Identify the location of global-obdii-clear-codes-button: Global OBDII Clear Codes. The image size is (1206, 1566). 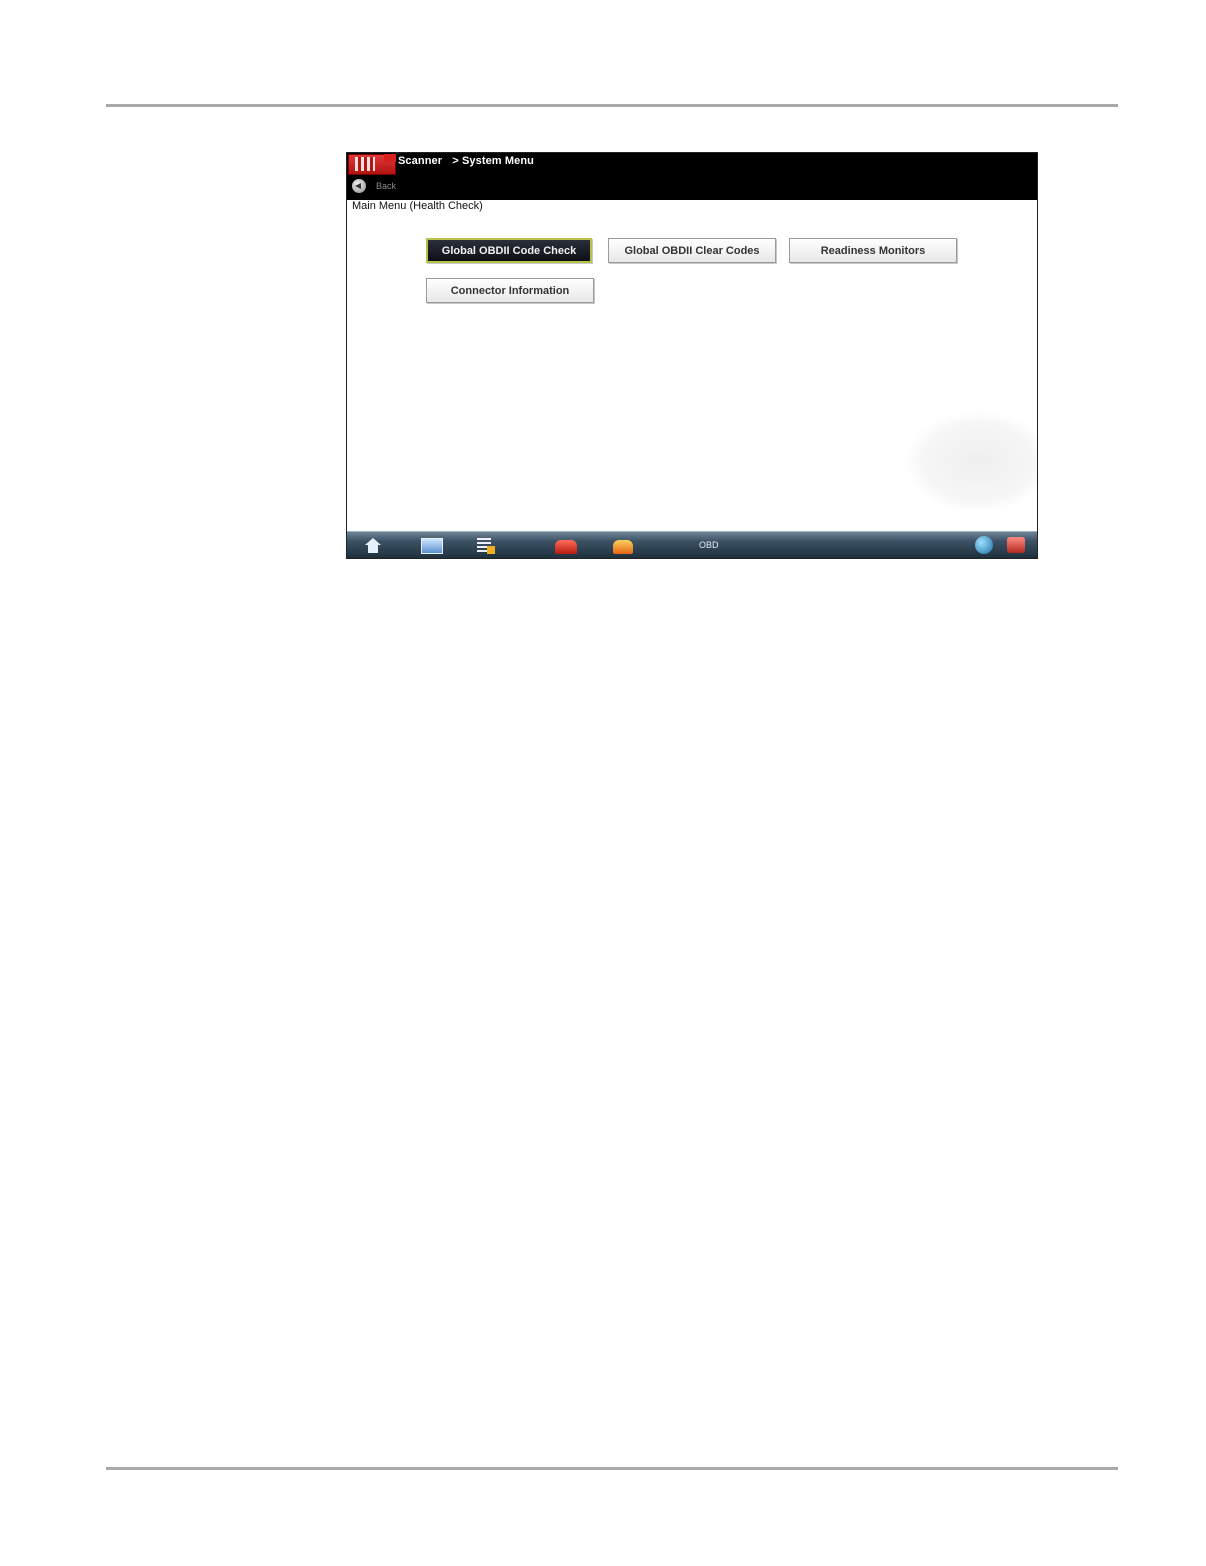
(692, 250).